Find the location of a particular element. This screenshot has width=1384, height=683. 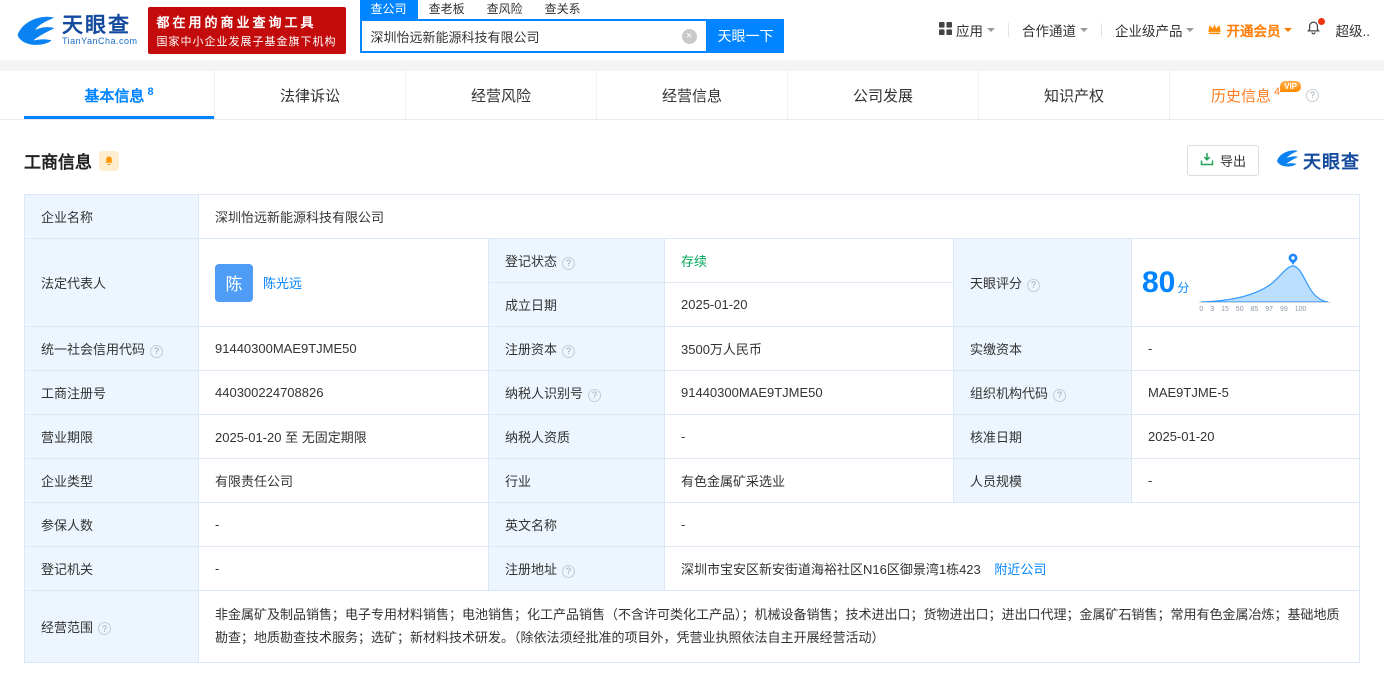

tab-label: 经营信息 is located at coordinates (691, 96).